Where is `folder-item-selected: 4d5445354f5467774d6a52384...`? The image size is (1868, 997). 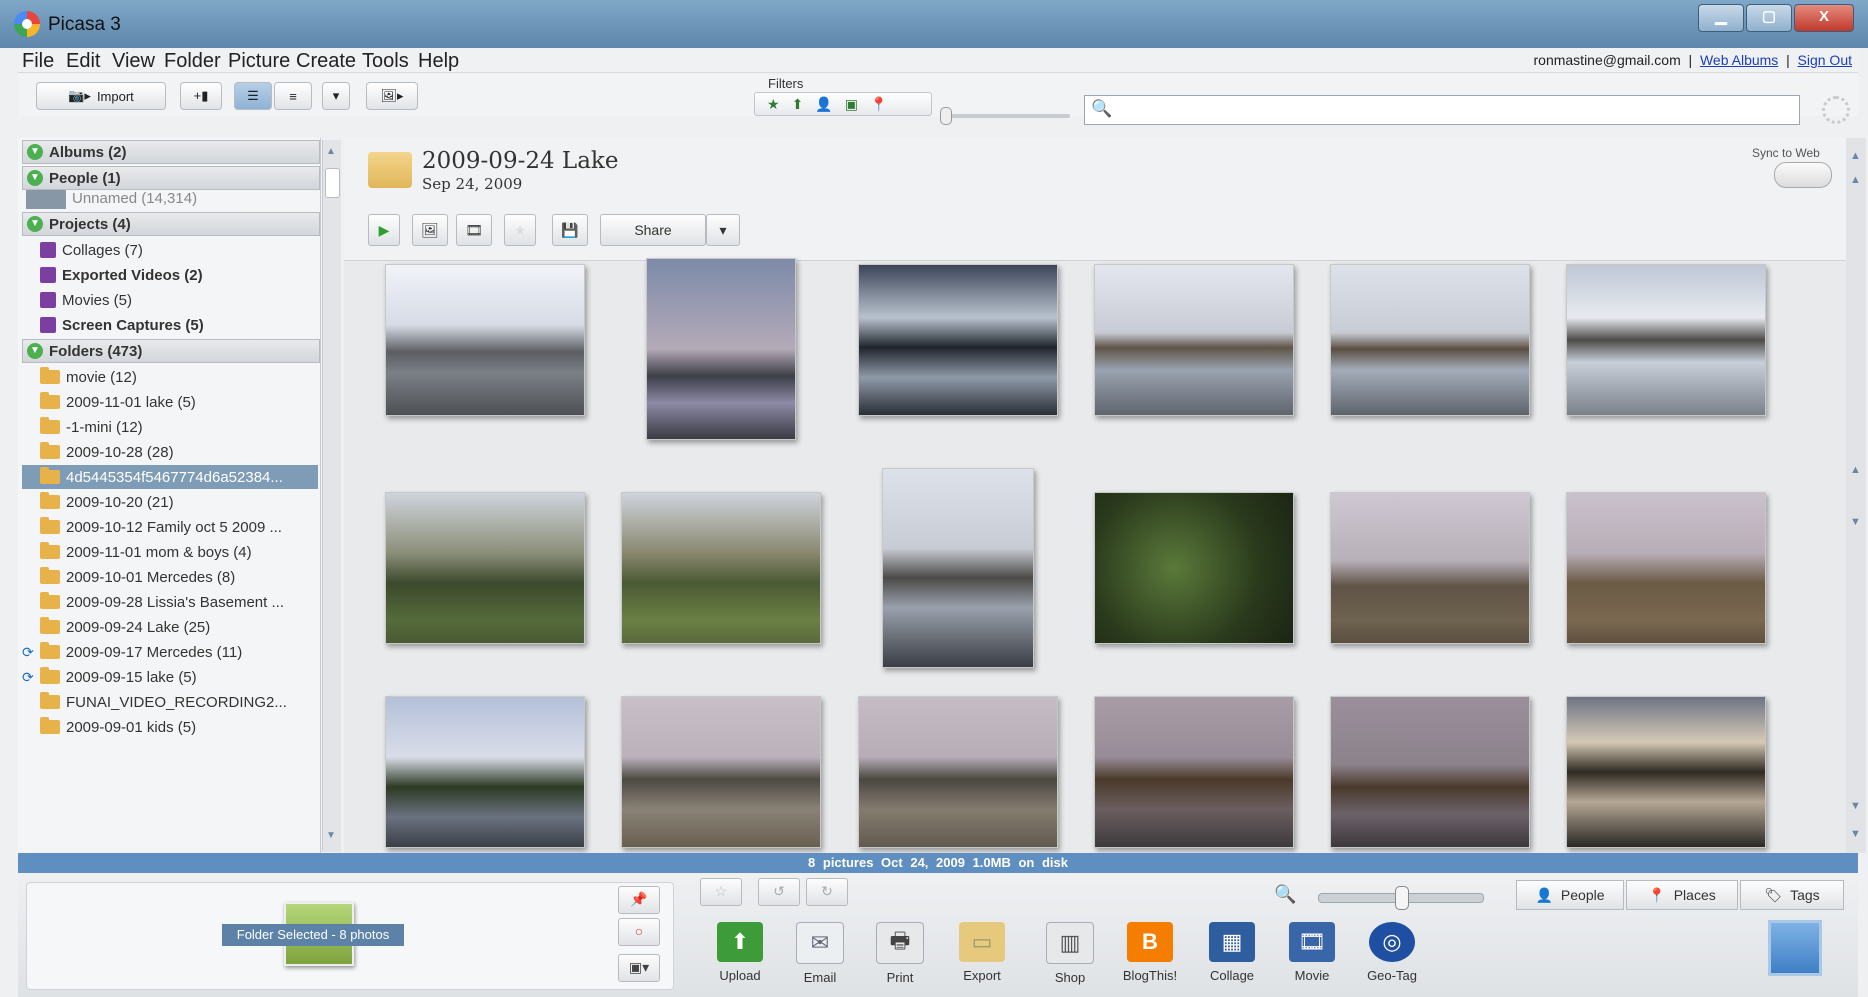 folder-item-selected: 4d5445354f5467774d6a52384... is located at coordinates (170, 477).